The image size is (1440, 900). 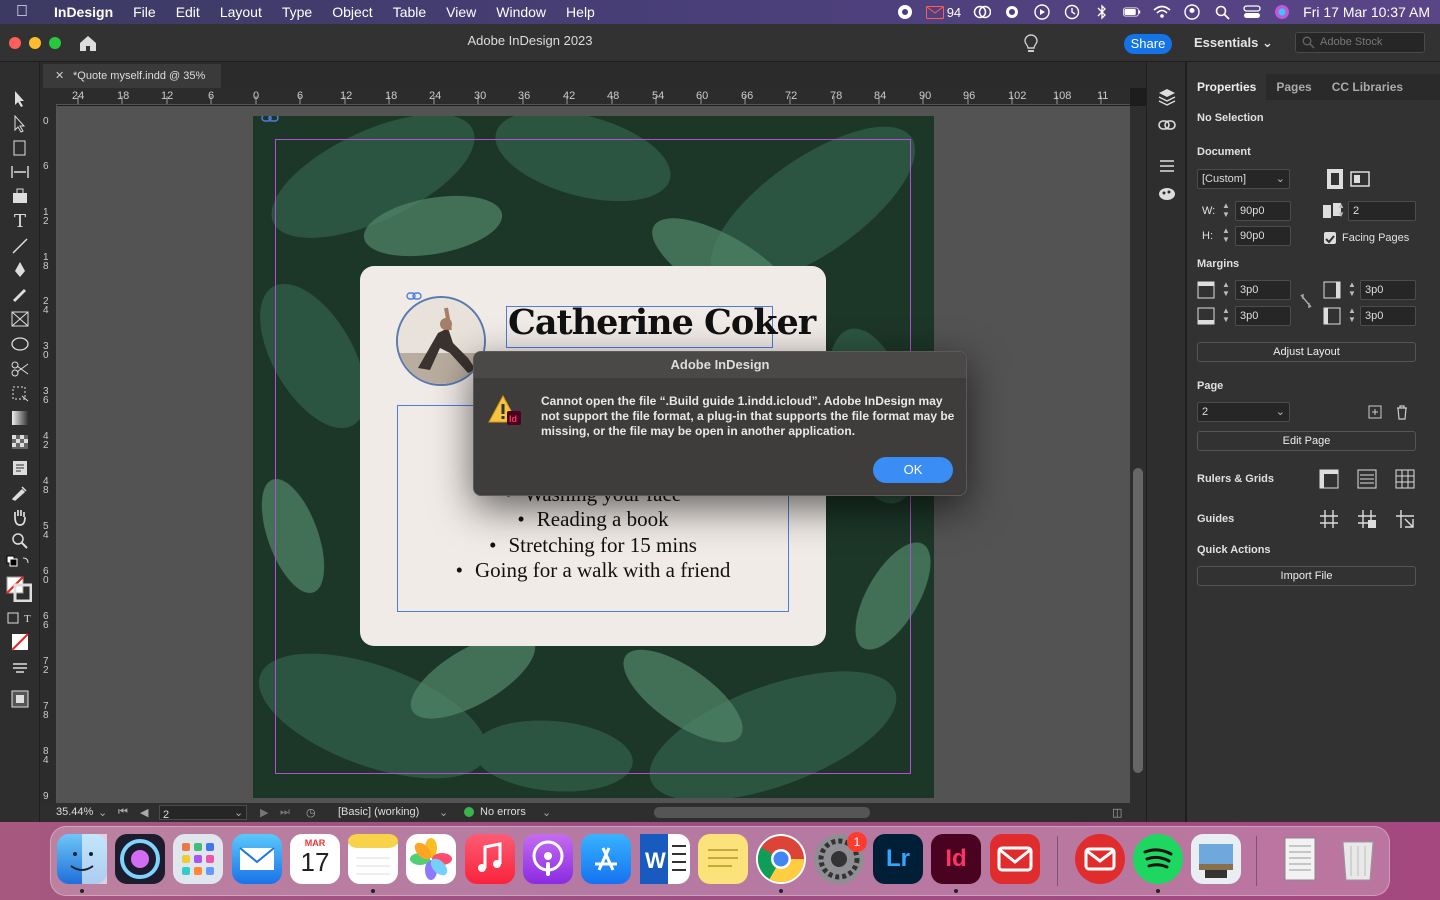 What do you see at coordinates (1102, 12) in the screenshot?
I see `bluetooth-icon` at bounding box center [1102, 12].